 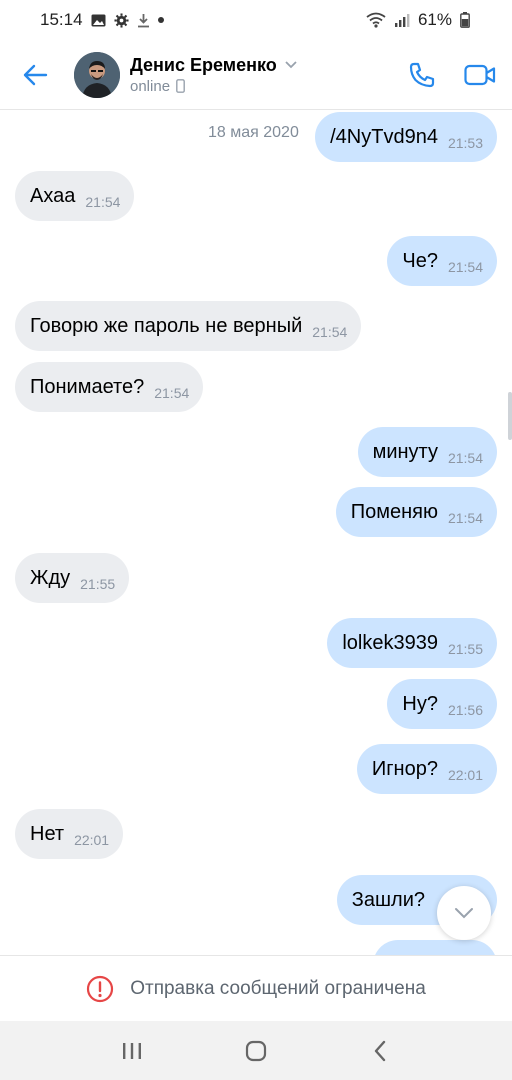 I want to click on notice-text: Отправка сообщений ограничена, so click(x=278, y=988).